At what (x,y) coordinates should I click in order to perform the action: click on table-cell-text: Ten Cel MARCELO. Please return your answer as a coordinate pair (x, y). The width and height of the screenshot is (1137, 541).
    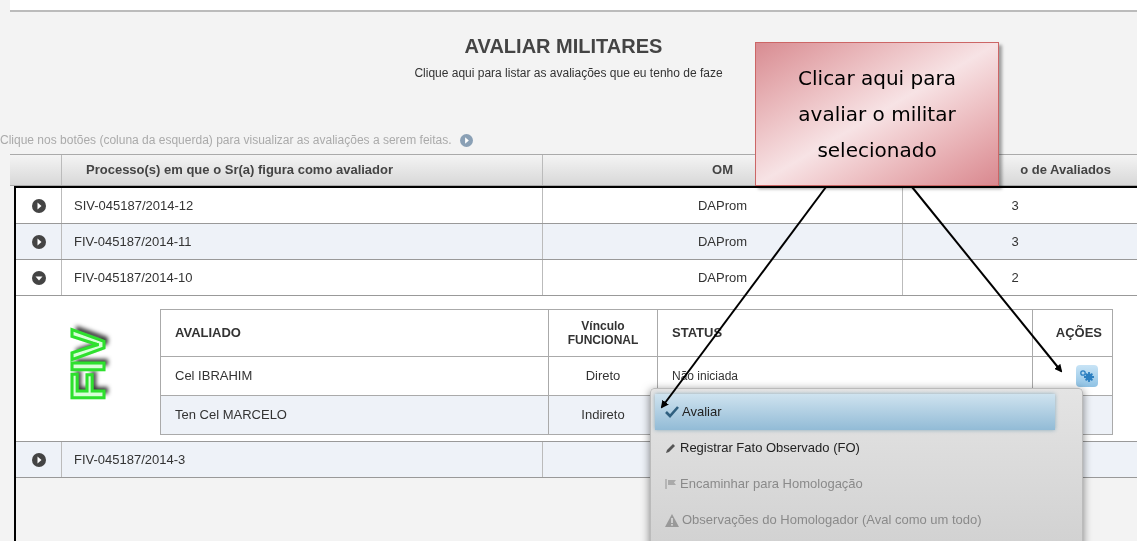
    Looking at the image, I should click on (231, 415).